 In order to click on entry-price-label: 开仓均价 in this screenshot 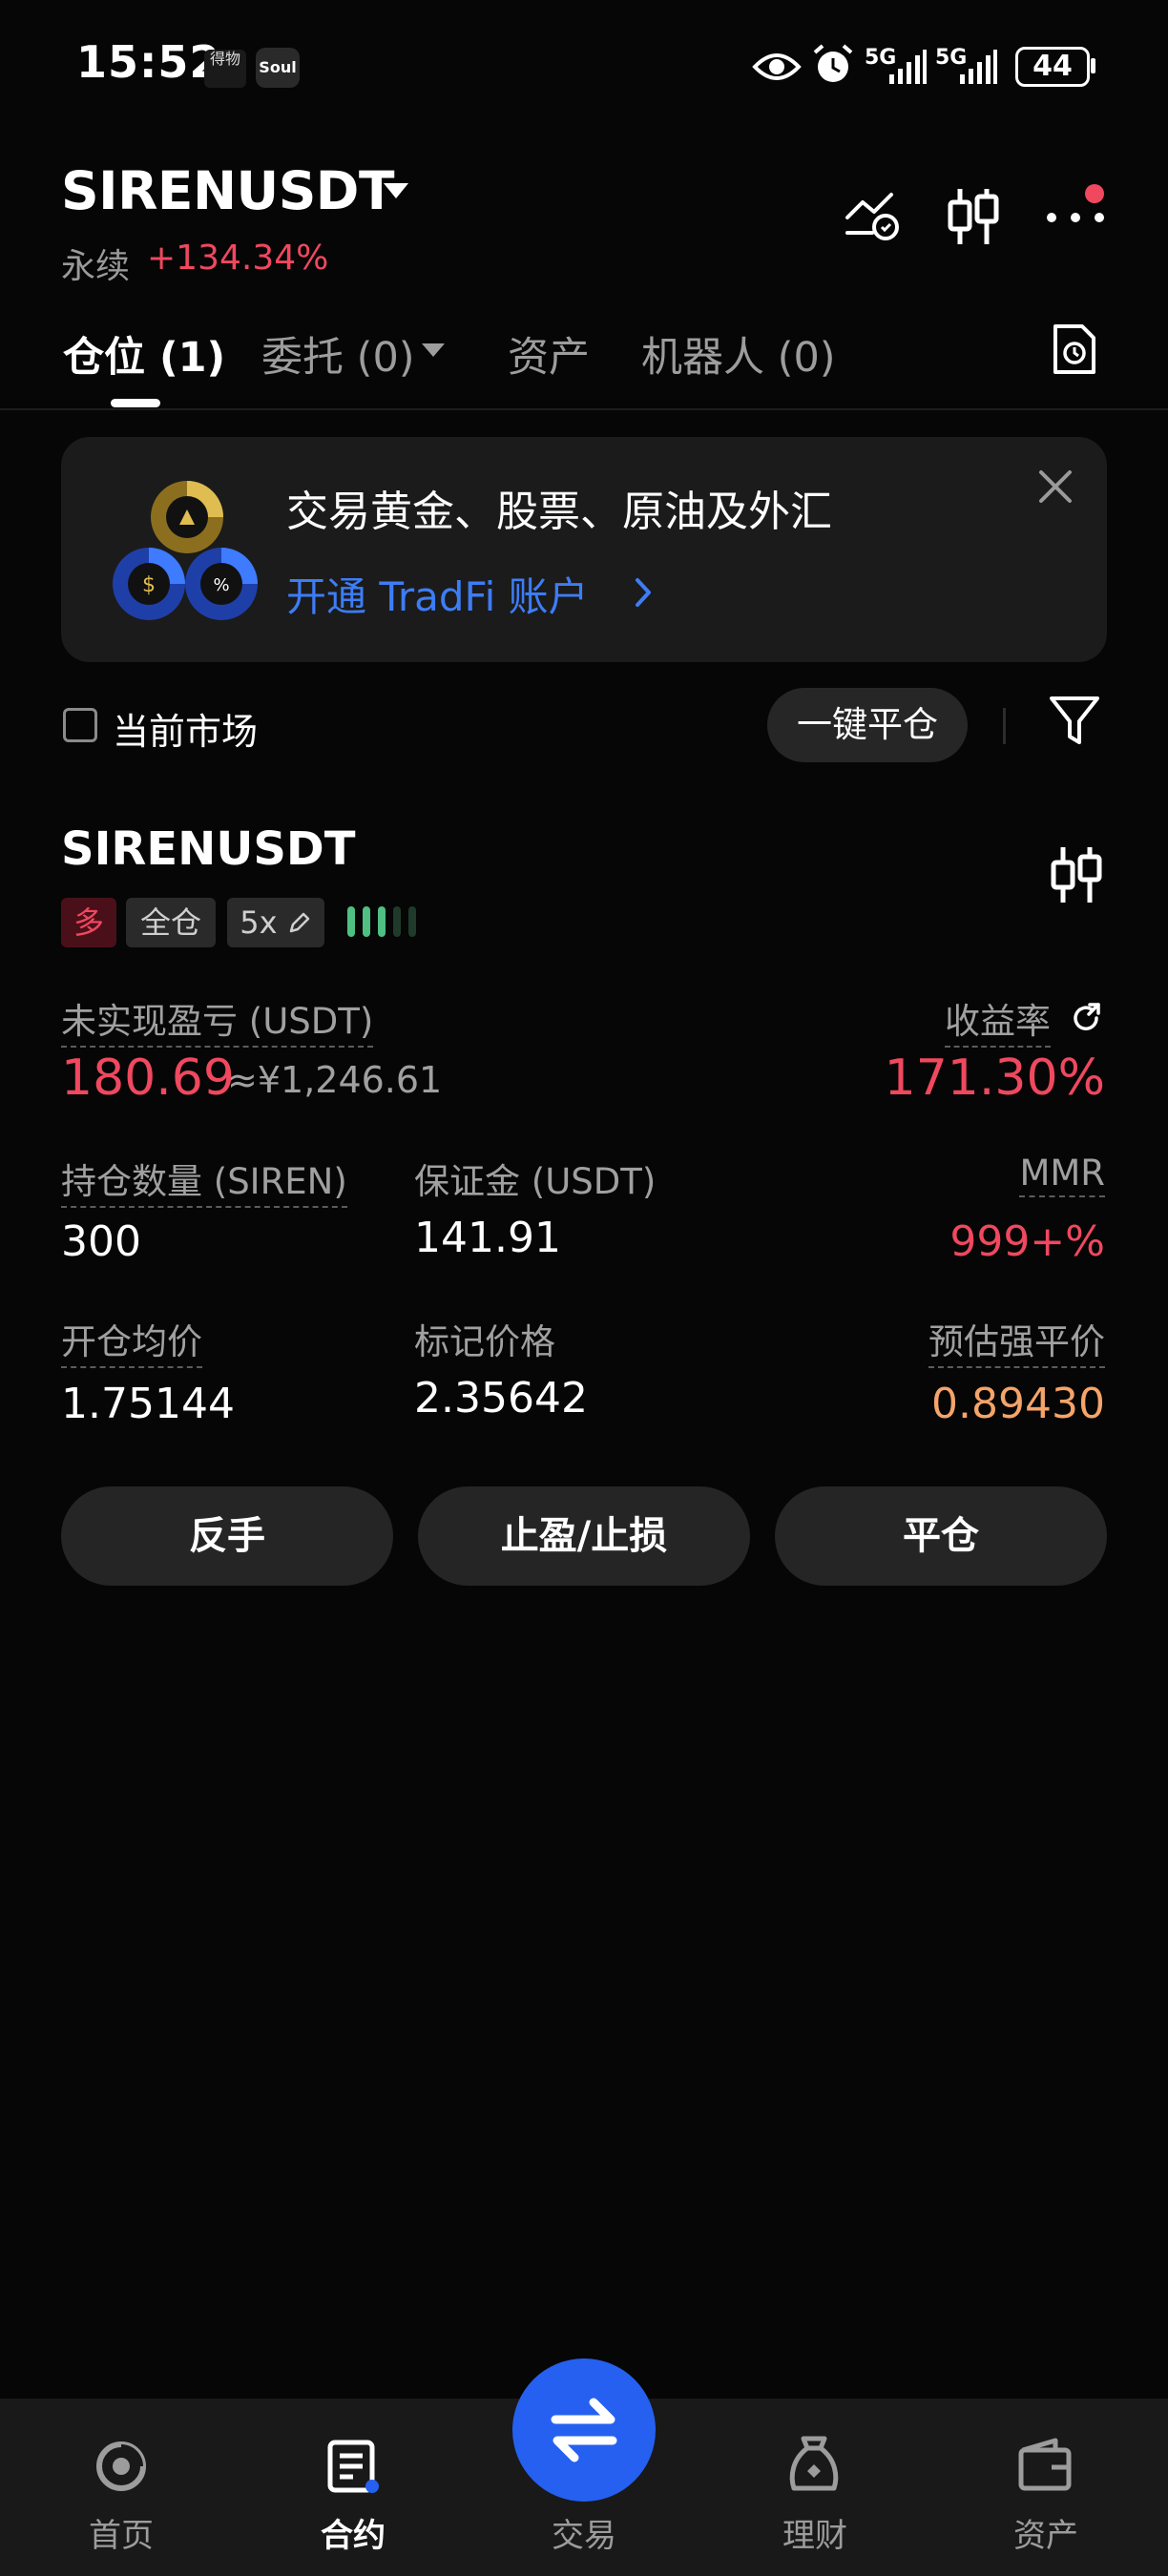, I will do `click(131, 1340)`.